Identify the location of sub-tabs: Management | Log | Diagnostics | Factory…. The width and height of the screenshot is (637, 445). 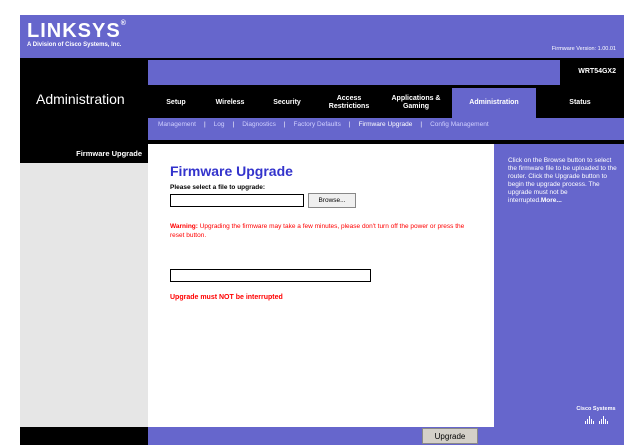
(386, 124).